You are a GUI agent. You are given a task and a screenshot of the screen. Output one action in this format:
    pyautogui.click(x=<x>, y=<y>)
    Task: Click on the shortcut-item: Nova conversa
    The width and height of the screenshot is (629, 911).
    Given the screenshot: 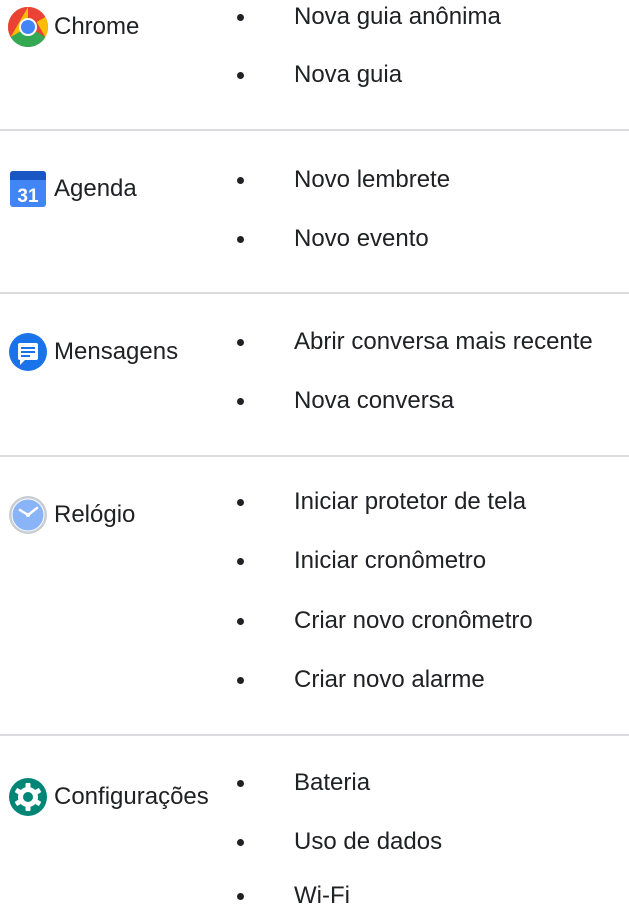 What is the action you would take?
    pyautogui.click(x=346, y=401)
    